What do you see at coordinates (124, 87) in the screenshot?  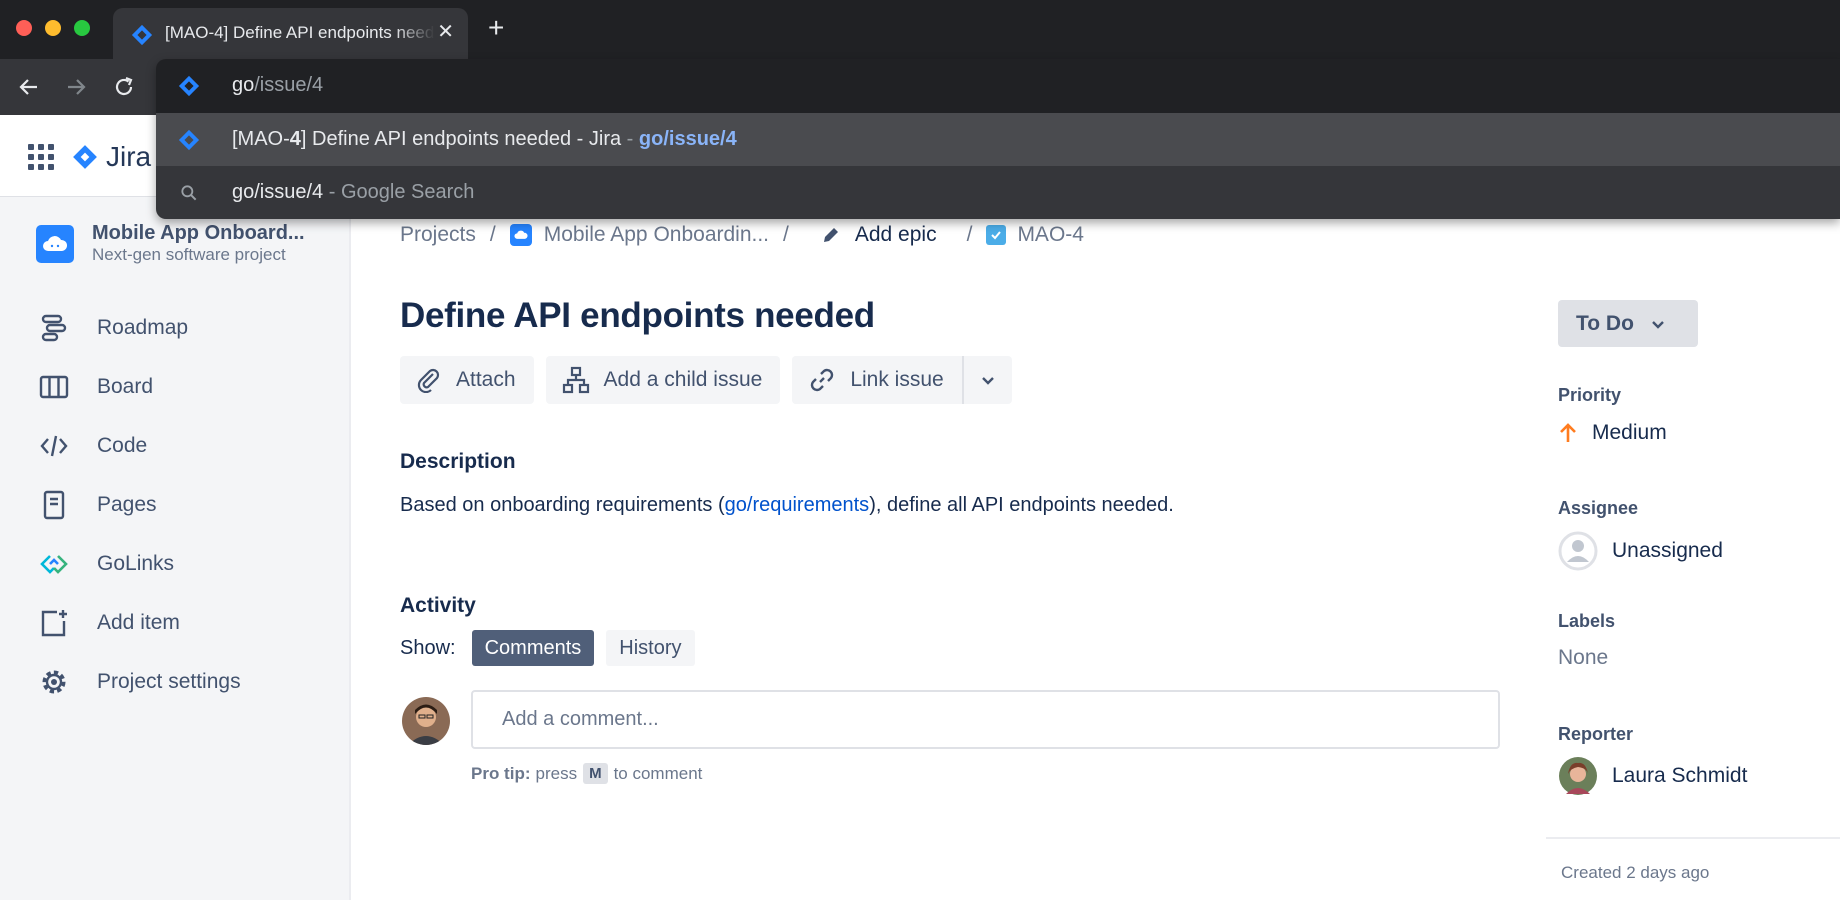 I see `reload-icon` at bounding box center [124, 87].